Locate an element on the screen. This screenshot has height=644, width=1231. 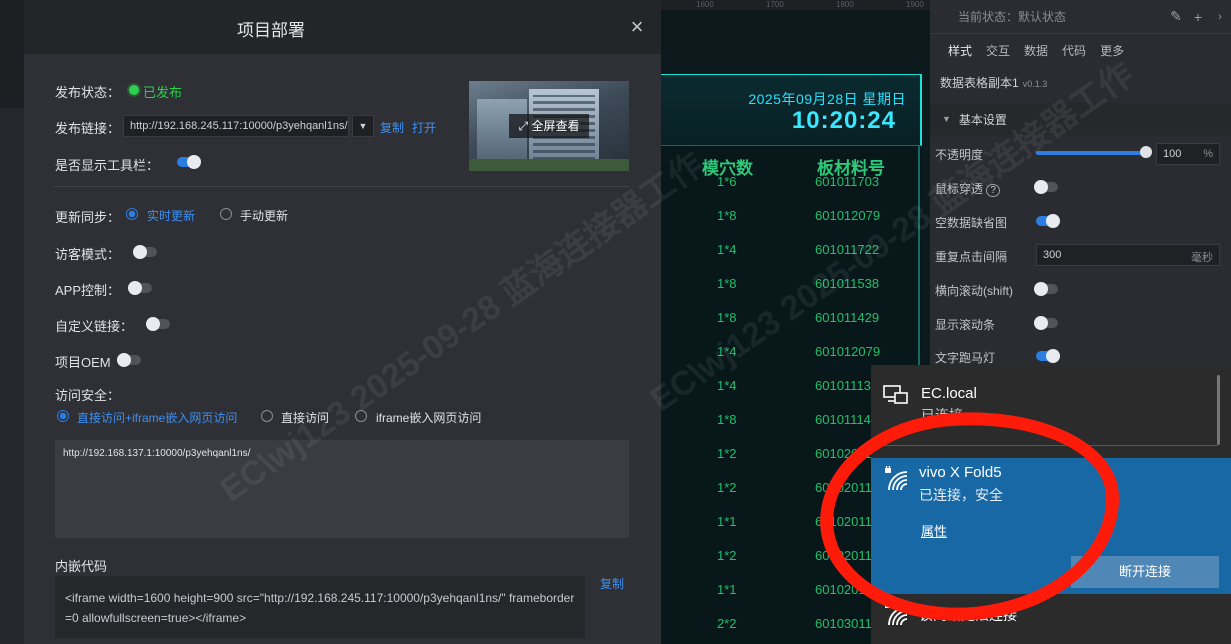
divider is located at coordinates (1050, 445).